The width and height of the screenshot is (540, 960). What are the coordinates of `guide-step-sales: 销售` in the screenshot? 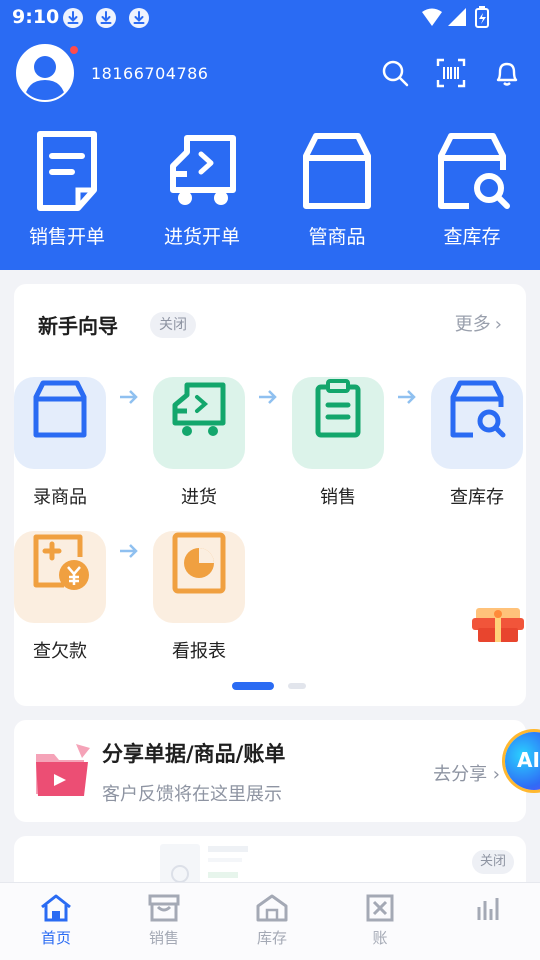 It's located at (338, 436).